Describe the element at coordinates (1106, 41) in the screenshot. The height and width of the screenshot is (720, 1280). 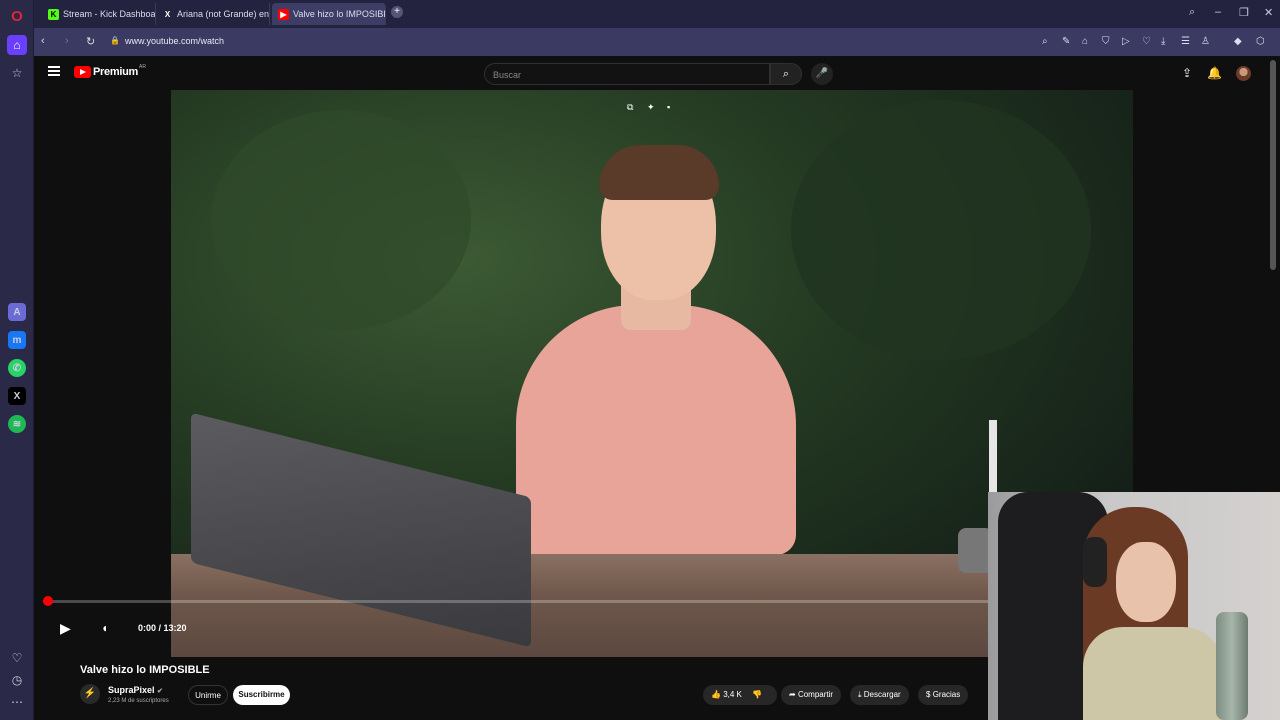
I see `shield-icon: ⛉` at that location.